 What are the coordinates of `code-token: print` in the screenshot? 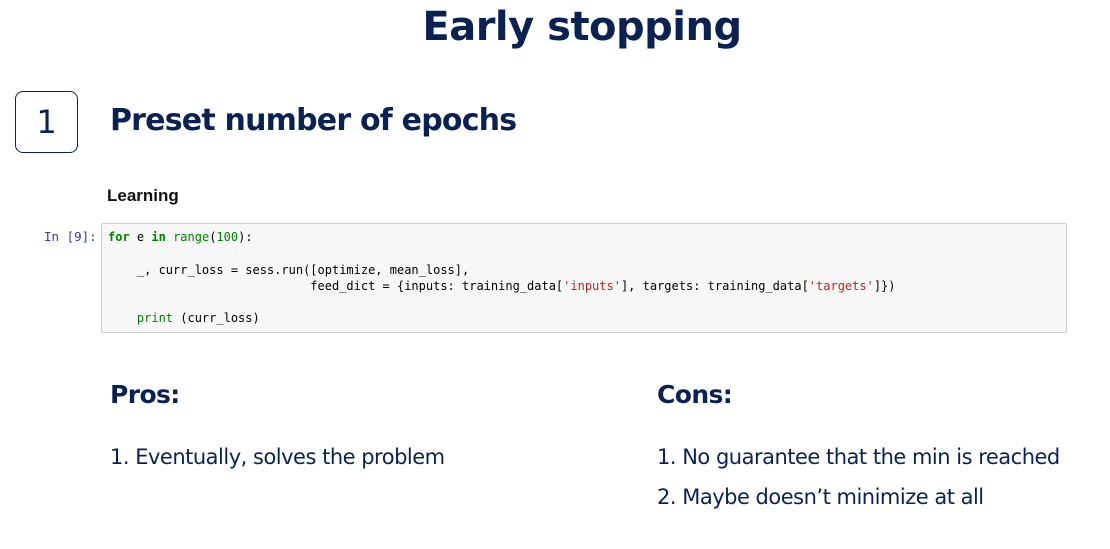 It's located at (155, 318).